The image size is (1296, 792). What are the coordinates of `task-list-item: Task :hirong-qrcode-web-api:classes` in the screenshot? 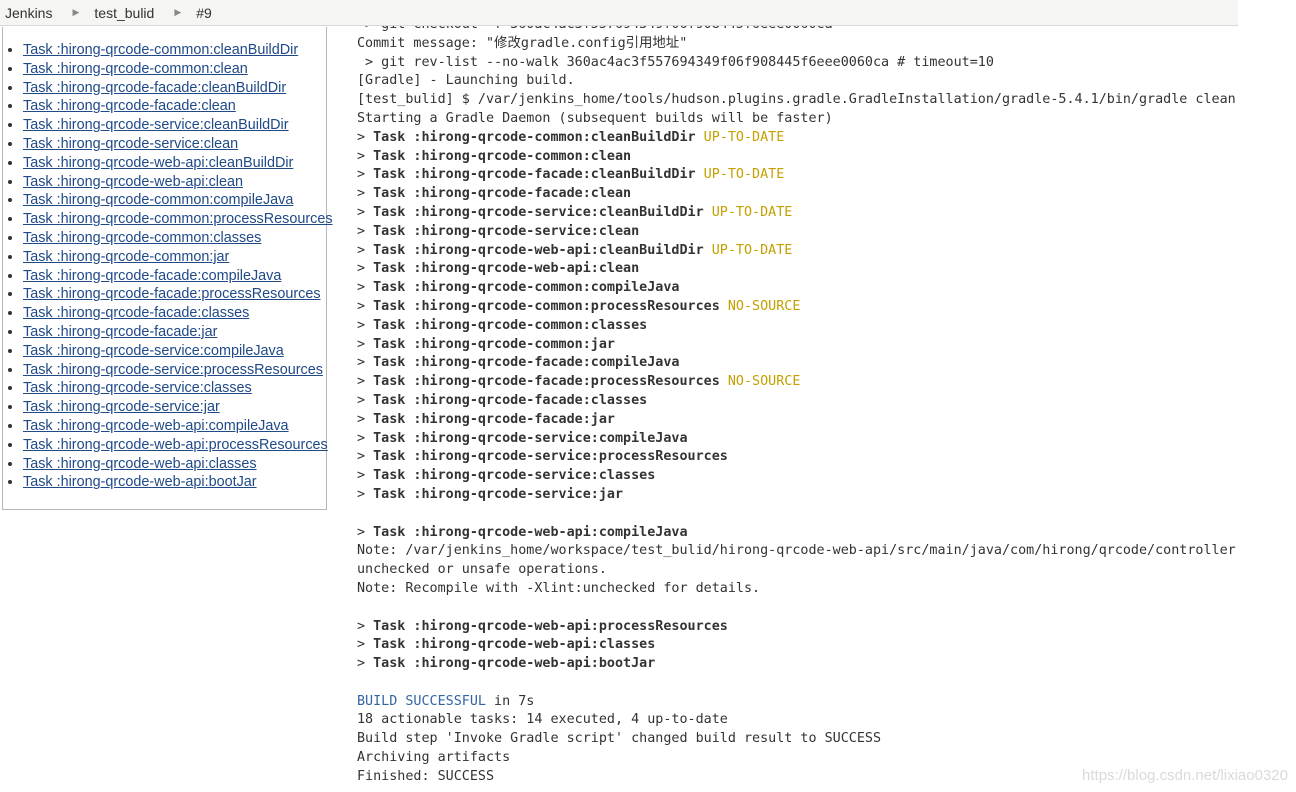 It's located at (174, 464).